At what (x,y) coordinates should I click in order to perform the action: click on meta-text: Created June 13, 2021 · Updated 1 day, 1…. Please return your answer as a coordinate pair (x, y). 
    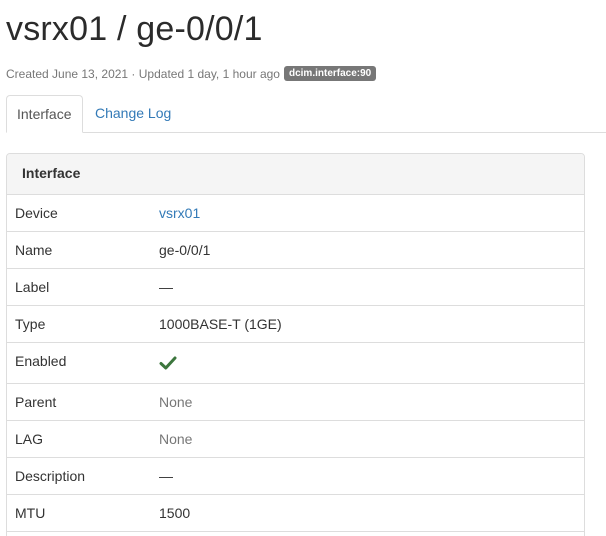
    Looking at the image, I should click on (143, 73).